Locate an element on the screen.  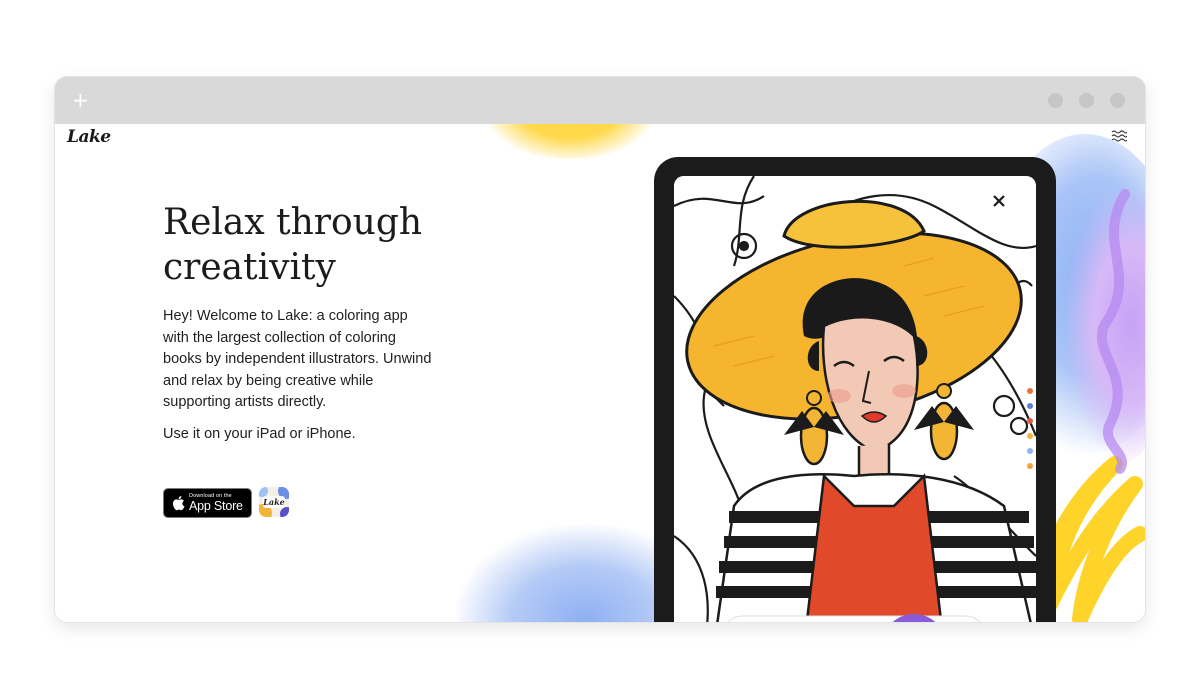
app-store-label: App Store is located at coordinates (216, 506).